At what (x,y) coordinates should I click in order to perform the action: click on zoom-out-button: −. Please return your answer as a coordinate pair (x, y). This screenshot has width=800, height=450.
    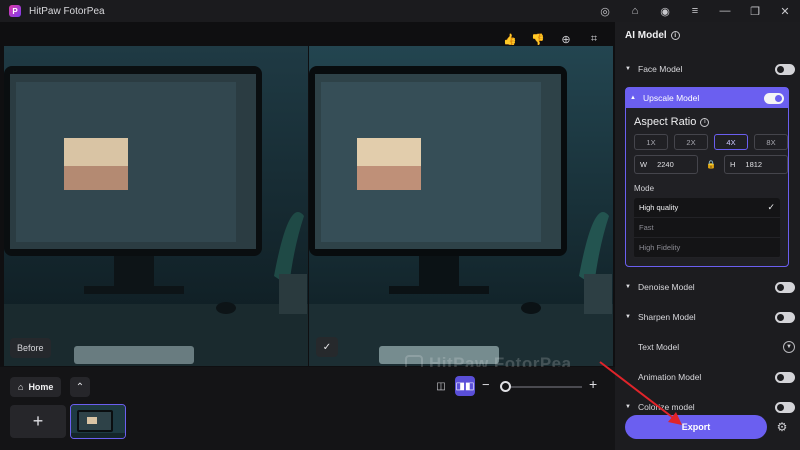
    Looking at the image, I should click on (486, 384).